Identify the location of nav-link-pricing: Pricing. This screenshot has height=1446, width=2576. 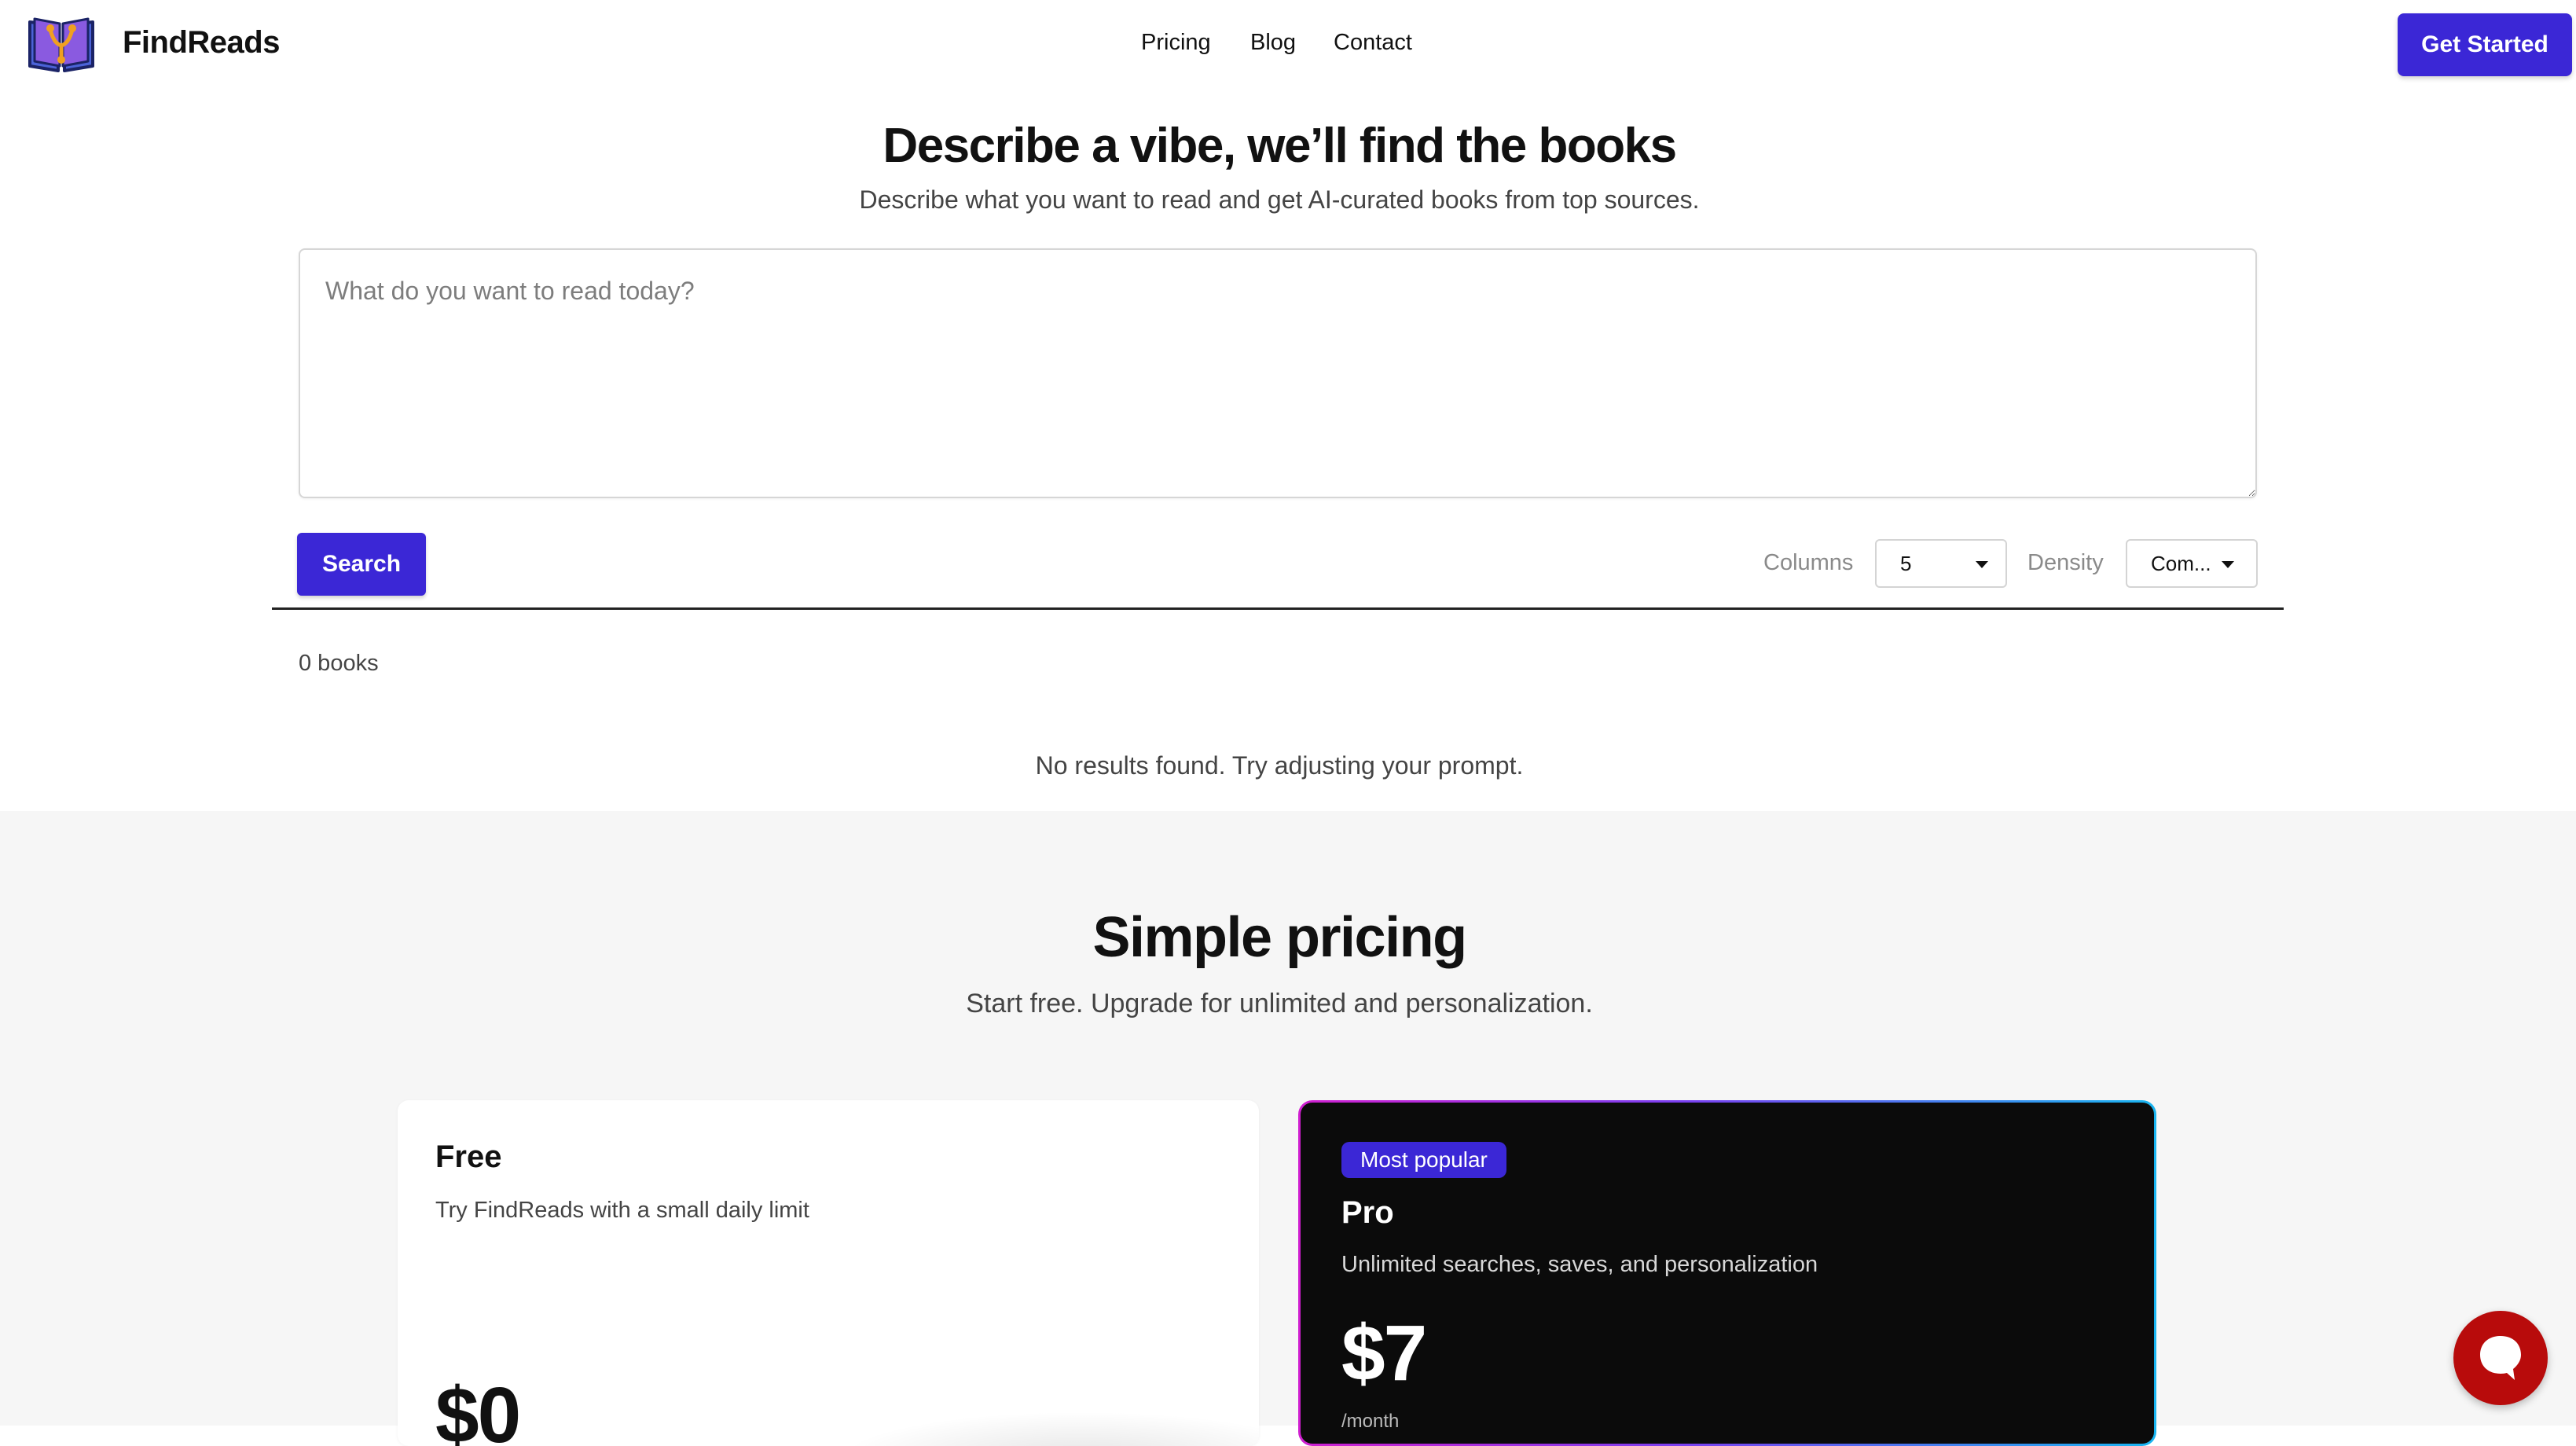
(1176, 43).